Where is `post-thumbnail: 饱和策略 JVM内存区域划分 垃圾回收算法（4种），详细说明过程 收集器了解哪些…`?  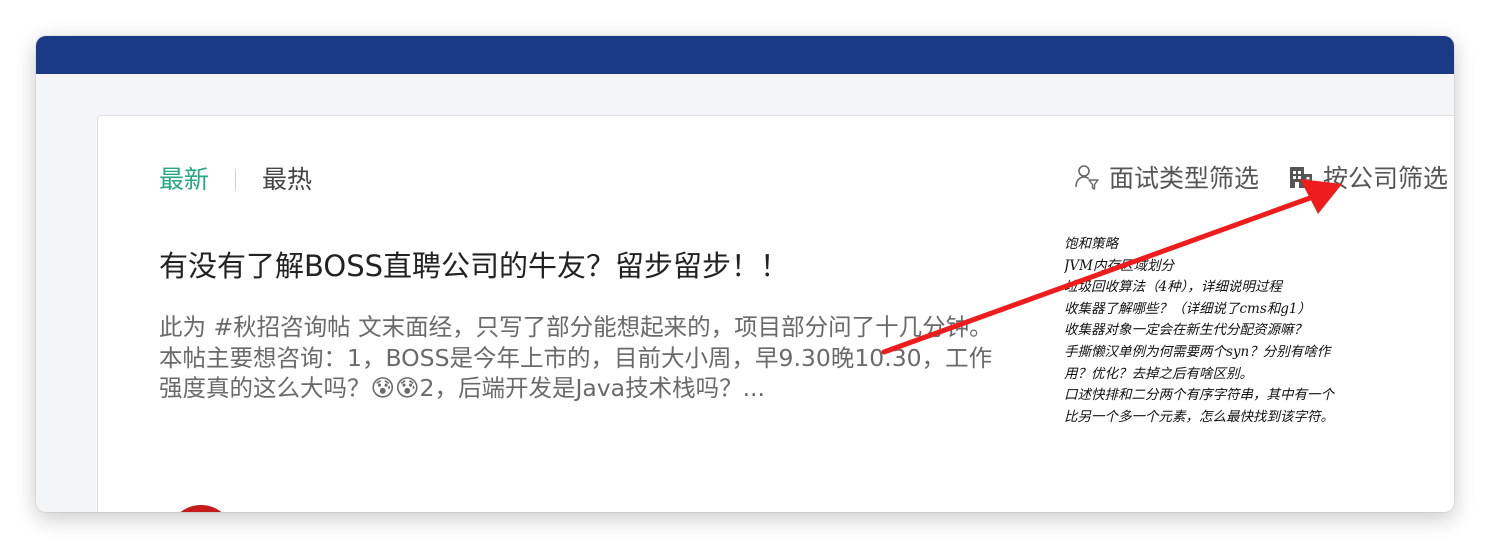
post-thumbnail: 饱和策略 JVM内存区域划分 垃圾回收算法（4种），详细说明过程 收集器了解哪些… is located at coordinates (1244, 339).